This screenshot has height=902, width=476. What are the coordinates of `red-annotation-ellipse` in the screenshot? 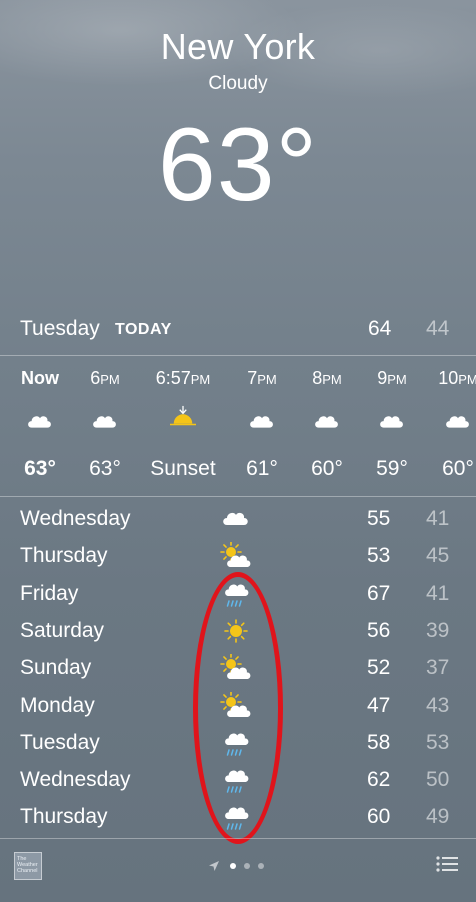 It's located at (238, 708).